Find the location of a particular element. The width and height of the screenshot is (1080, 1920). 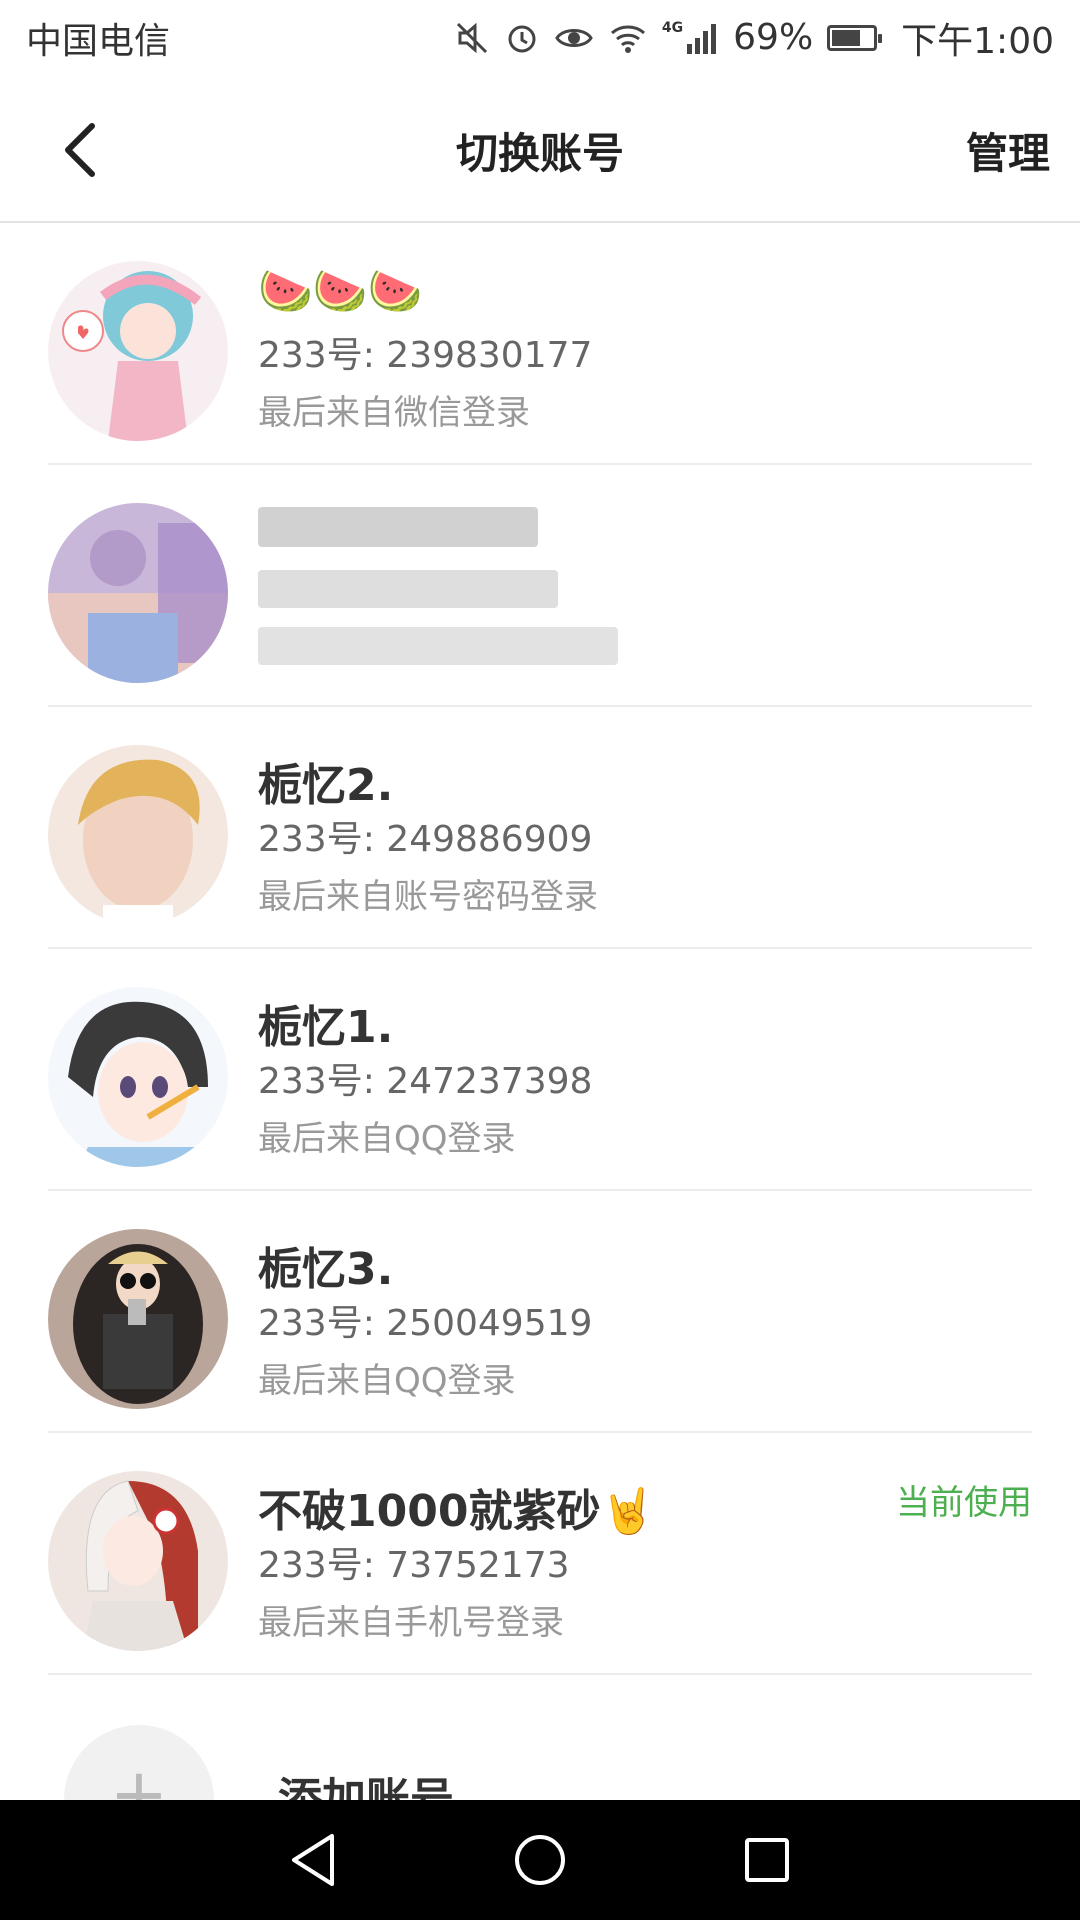

watermelon-emoji-name: 🍉🍉🍉 is located at coordinates (340, 291).